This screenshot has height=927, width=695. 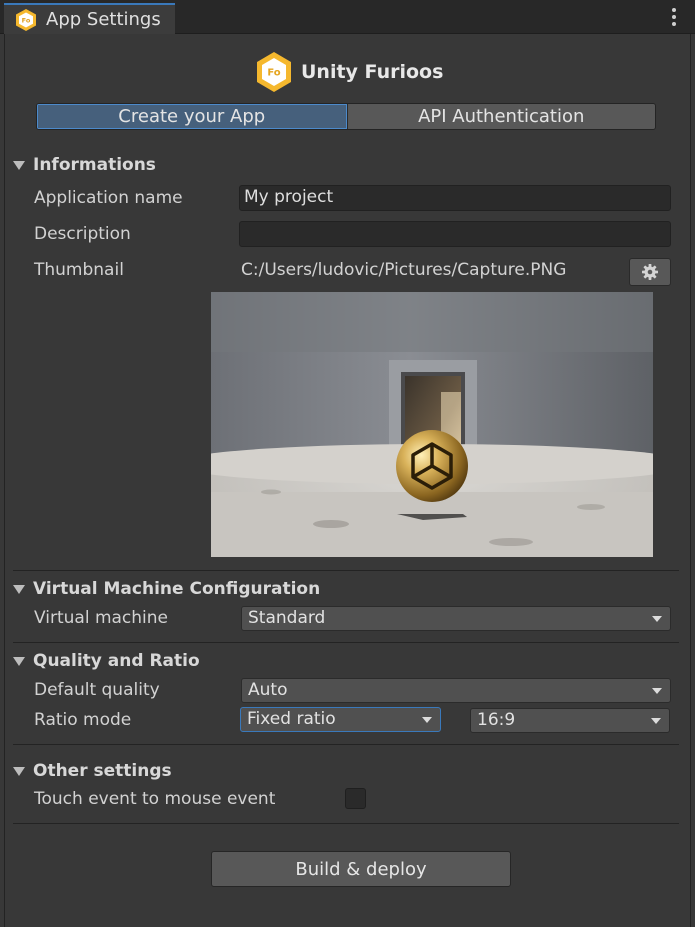 I want to click on virtual-machine-label: Virtual machine, so click(x=101, y=618).